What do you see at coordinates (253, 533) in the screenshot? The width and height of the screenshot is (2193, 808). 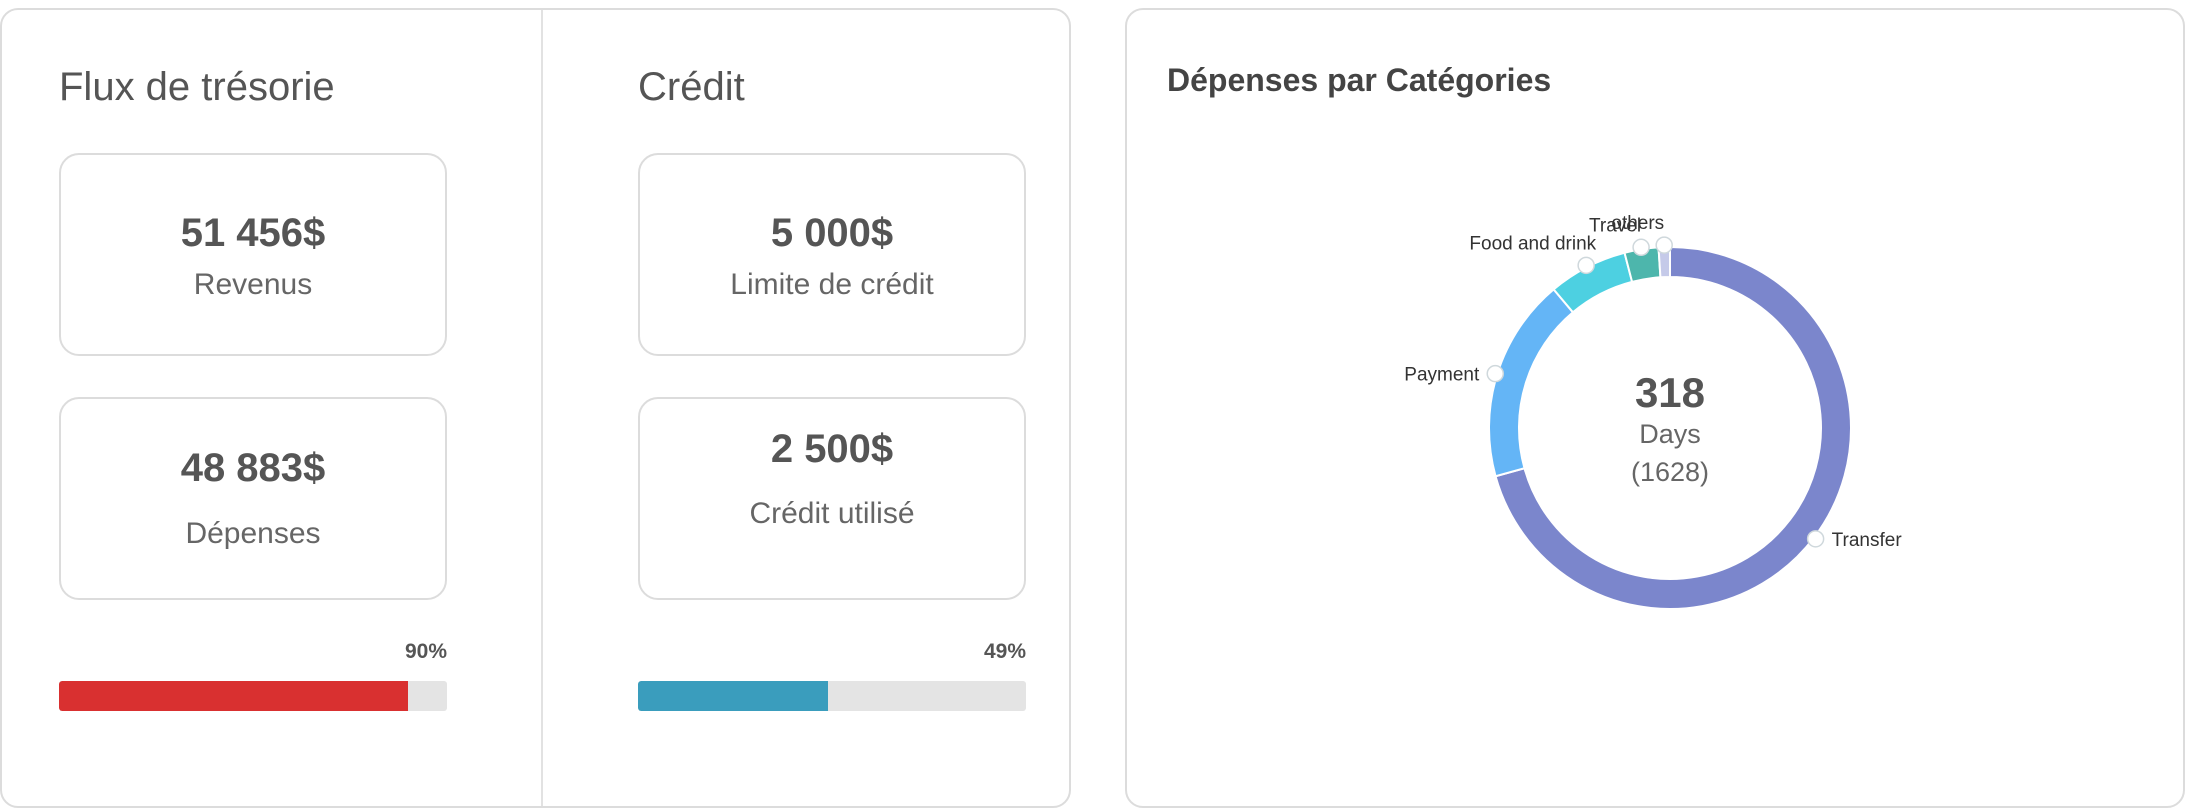 I see `expenses-label: Dépenses` at bounding box center [253, 533].